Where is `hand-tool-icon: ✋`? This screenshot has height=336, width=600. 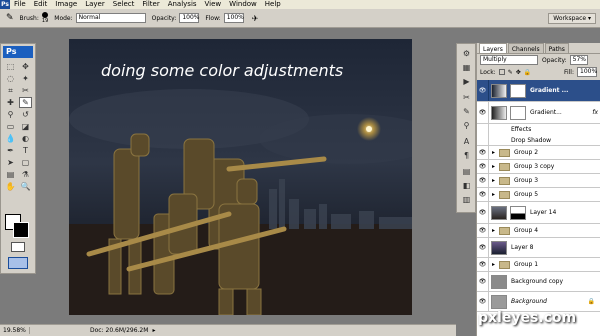 hand-tool-icon: ✋ is located at coordinates (10, 186).